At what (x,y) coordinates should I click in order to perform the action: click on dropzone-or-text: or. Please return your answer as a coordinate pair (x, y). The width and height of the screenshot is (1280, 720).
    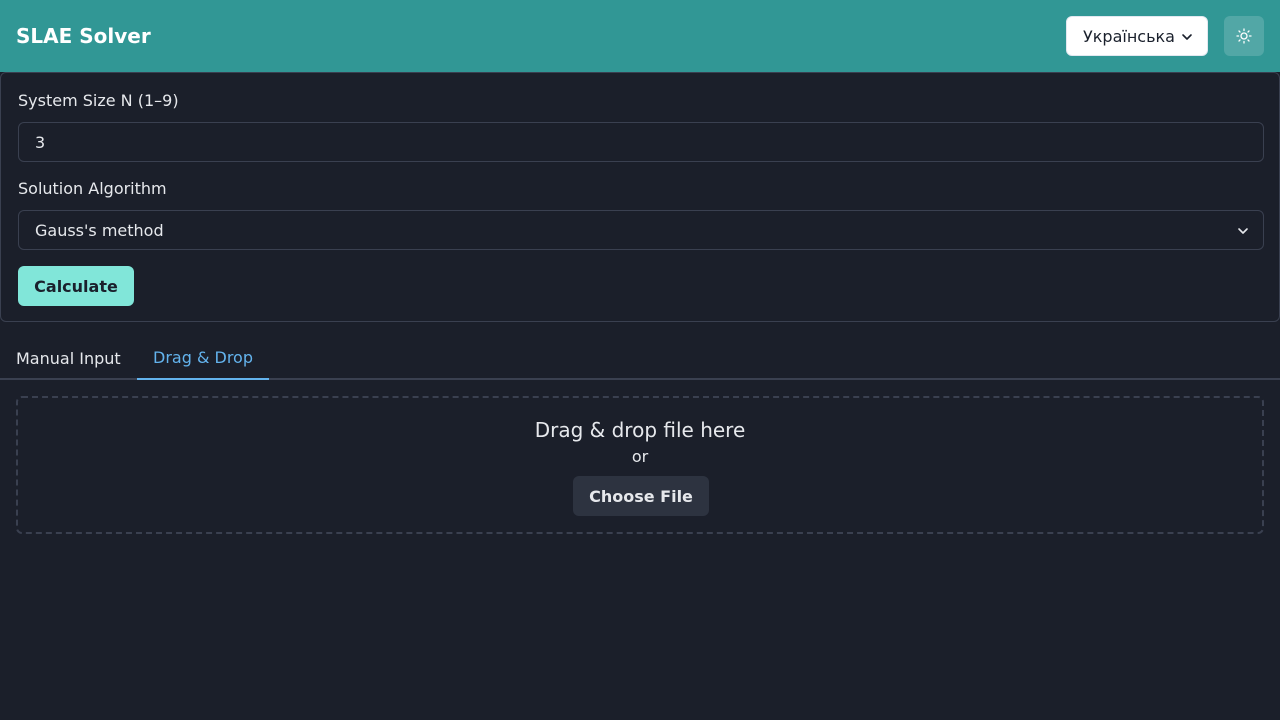
    Looking at the image, I should click on (640, 456).